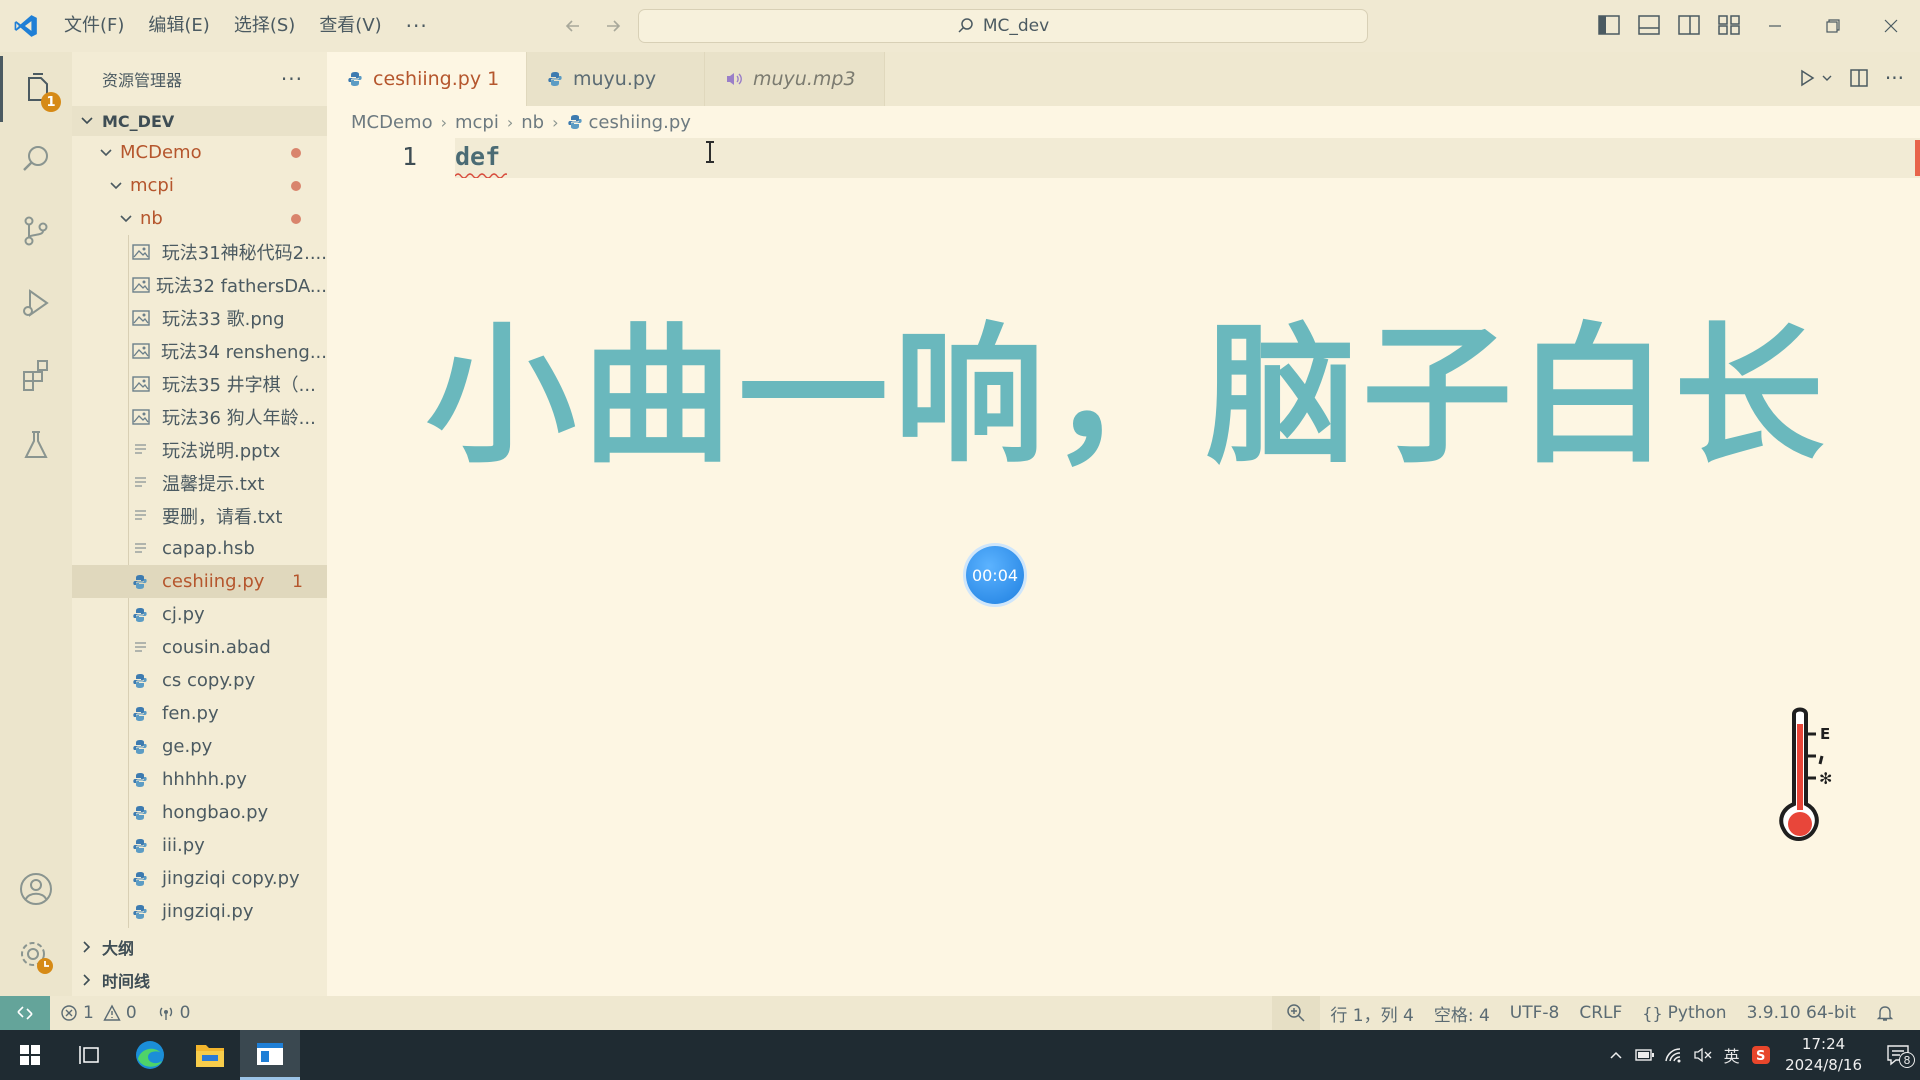 The height and width of the screenshot is (1080, 1920). I want to click on code-line: def, so click(477, 156).